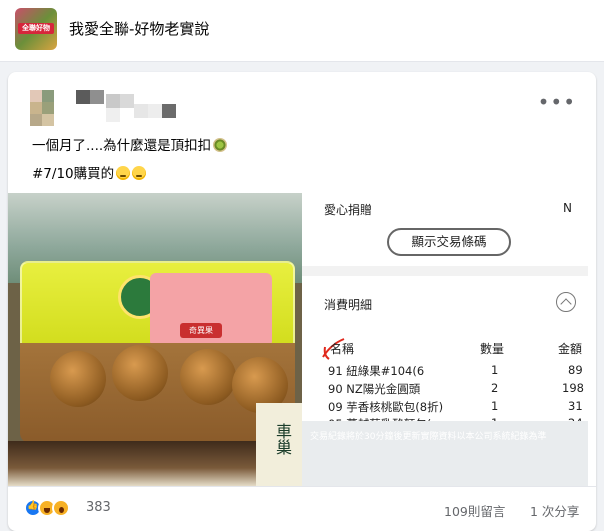 This screenshot has width=604, height=531. What do you see at coordinates (374, 389) in the screenshot?
I see `receipt-item-name: 90 NZ陽光金圓頭` at bounding box center [374, 389].